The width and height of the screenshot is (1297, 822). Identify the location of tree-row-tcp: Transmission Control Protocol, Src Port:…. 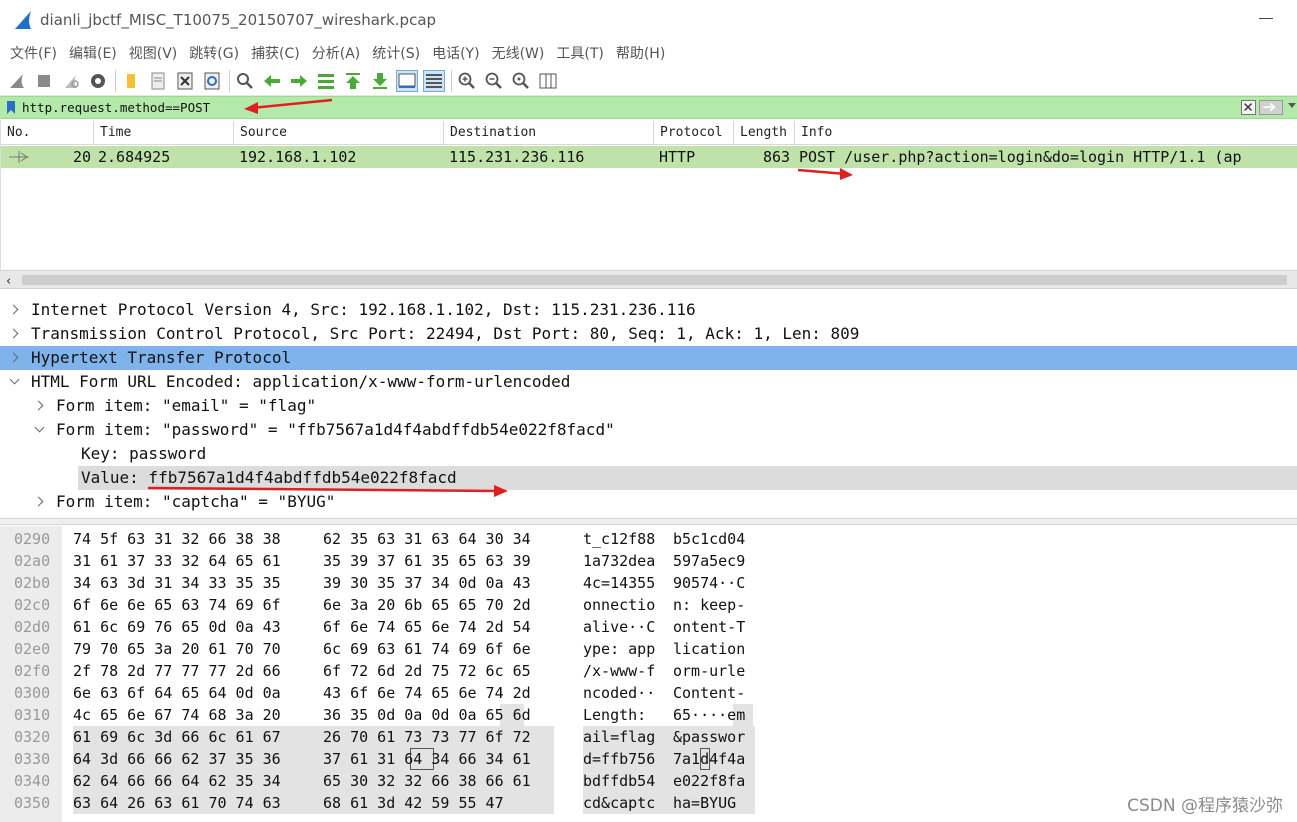
(648, 334).